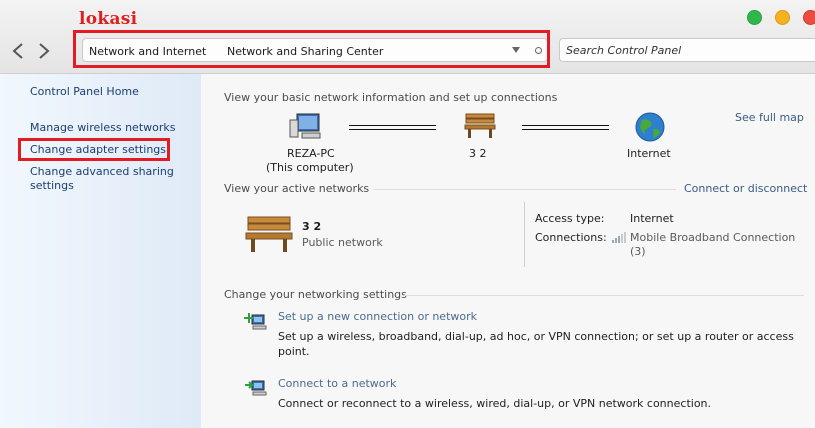 The image size is (815, 428). I want to click on connections-label: Connections:, so click(571, 237).